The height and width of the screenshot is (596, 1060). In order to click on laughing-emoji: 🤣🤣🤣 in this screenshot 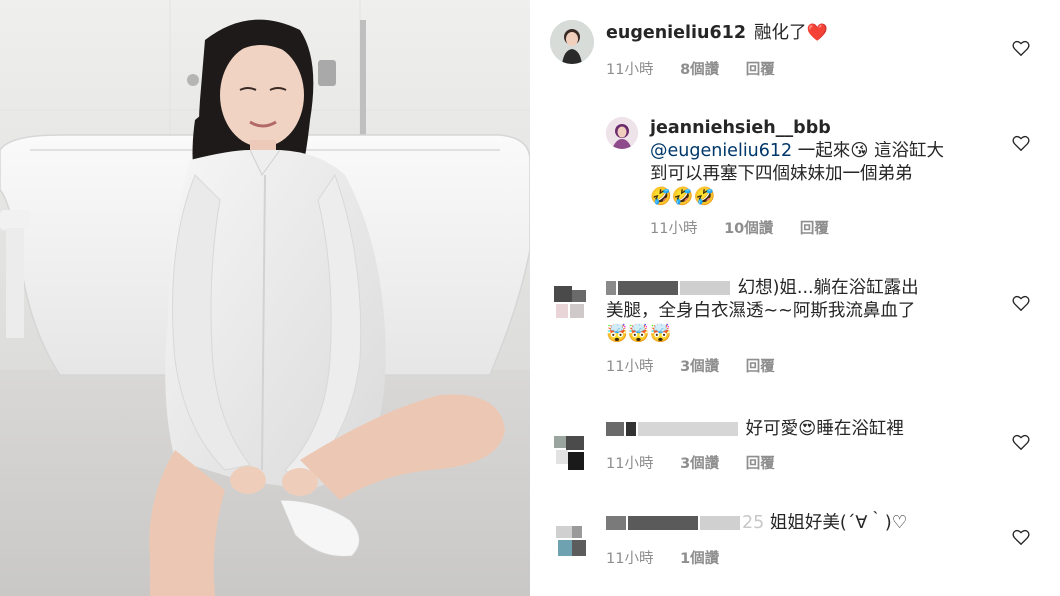, I will do `click(683, 197)`.